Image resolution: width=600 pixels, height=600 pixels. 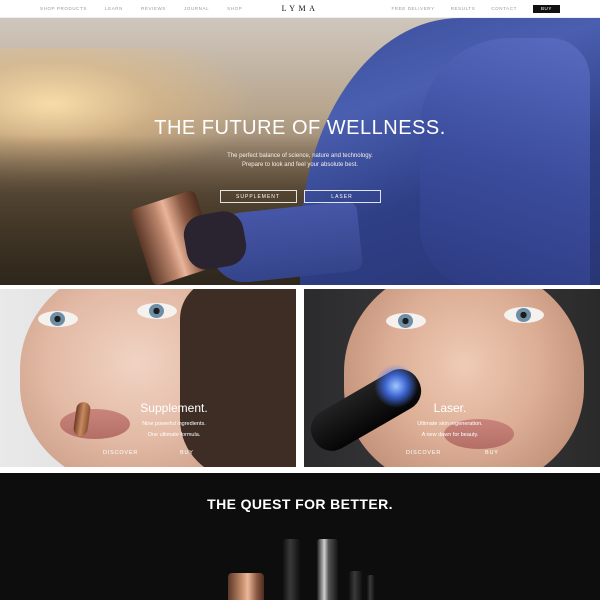 I want to click on nav-link-results: Results, so click(x=463, y=8).